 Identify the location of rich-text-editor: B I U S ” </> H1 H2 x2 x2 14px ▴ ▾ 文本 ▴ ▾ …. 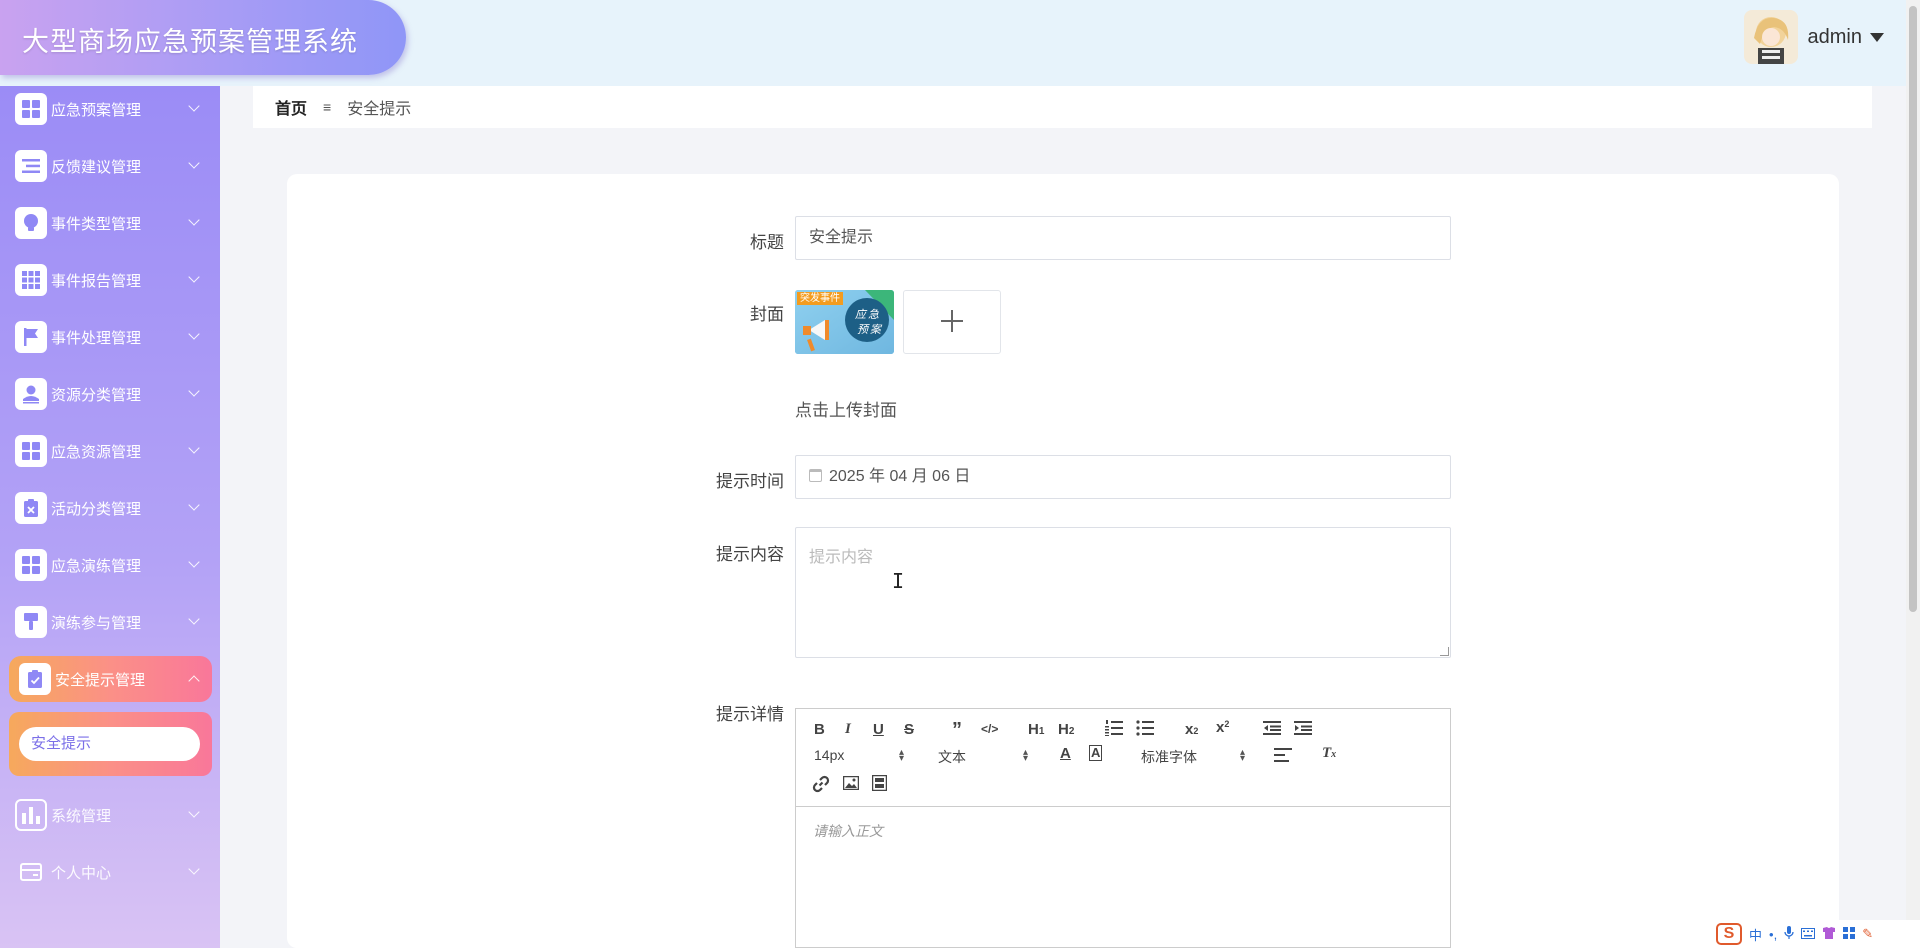
(1123, 828).